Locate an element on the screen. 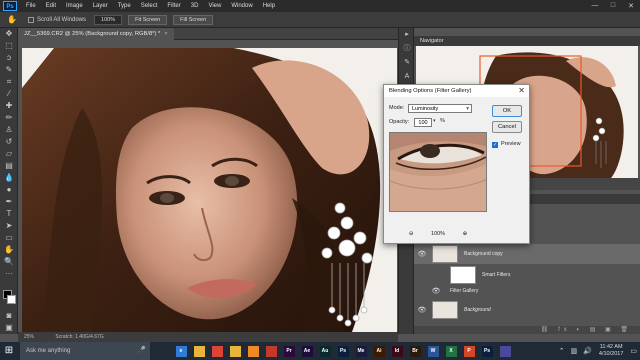 Image resolution: width=640 pixels, height=360 pixels. opacity-input: 100 is located at coordinates (423, 122).